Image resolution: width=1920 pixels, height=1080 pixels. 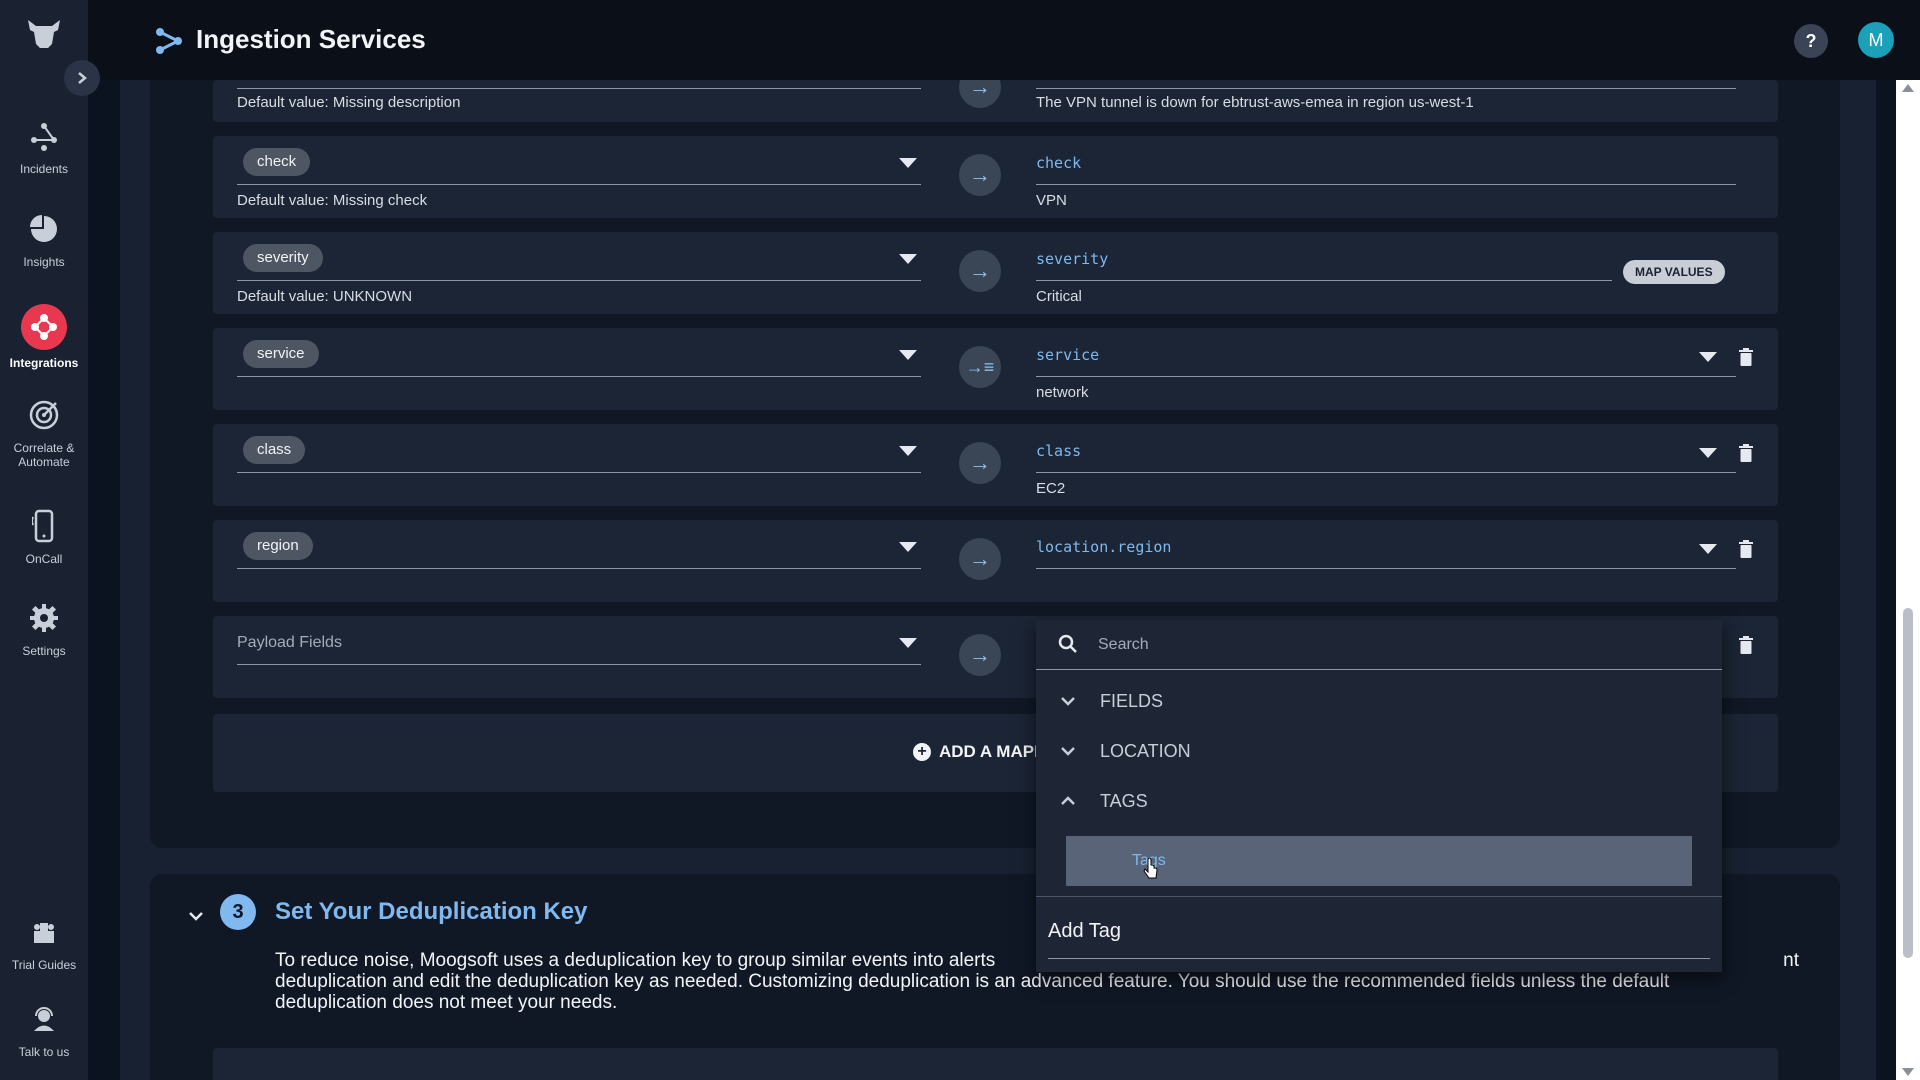 I want to click on section-title: Set Your Deduplication Key, so click(x=431, y=911).